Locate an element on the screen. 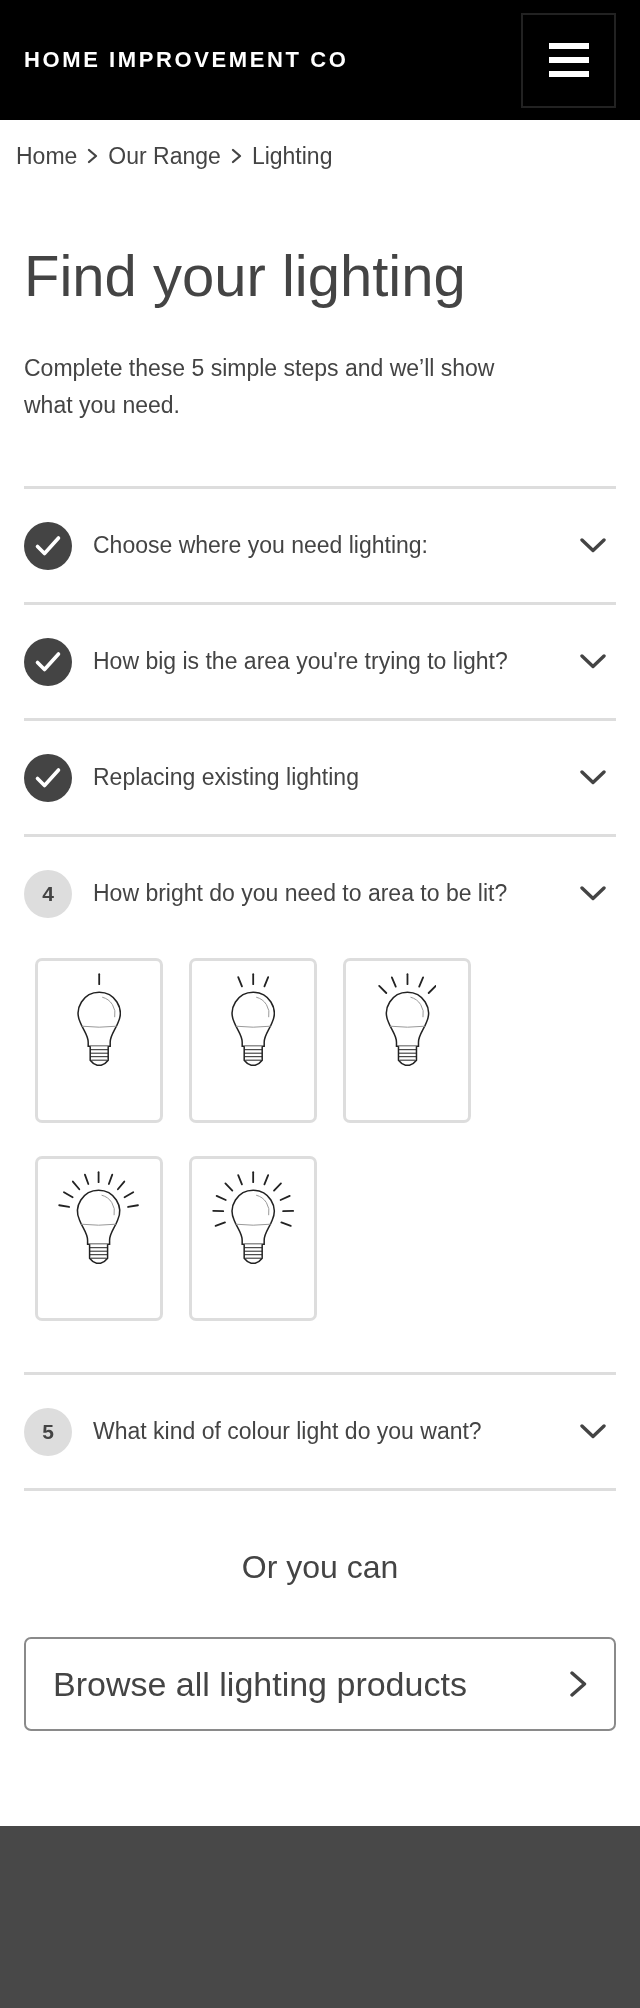 This screenshot has height=2008, width=640. breadcrumb-link: Home is located at coordinates (47, 156).